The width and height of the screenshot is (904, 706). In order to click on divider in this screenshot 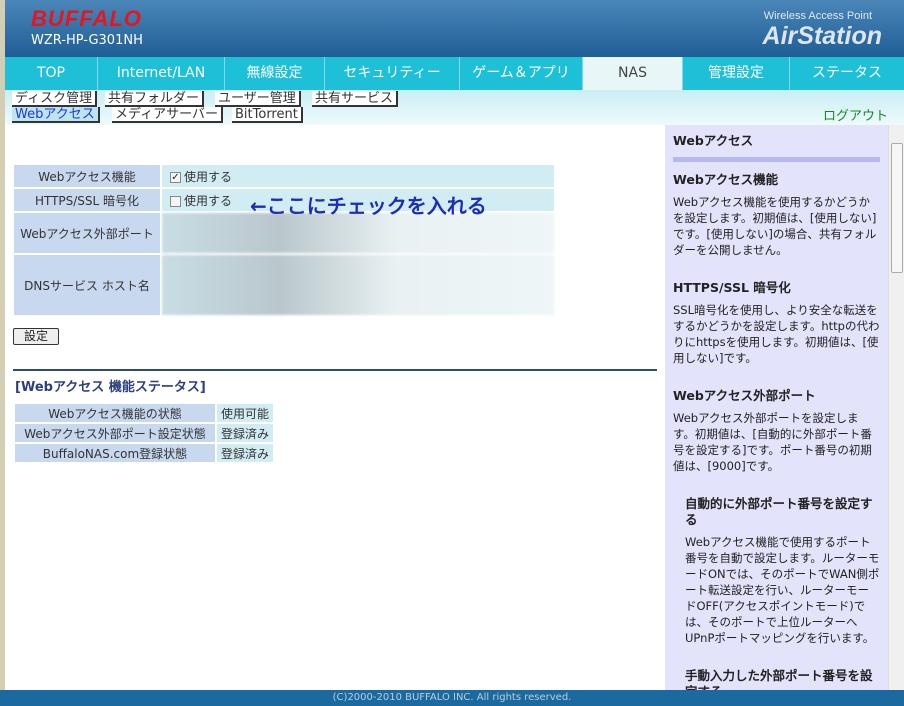, I will do `click(335, 370)`.